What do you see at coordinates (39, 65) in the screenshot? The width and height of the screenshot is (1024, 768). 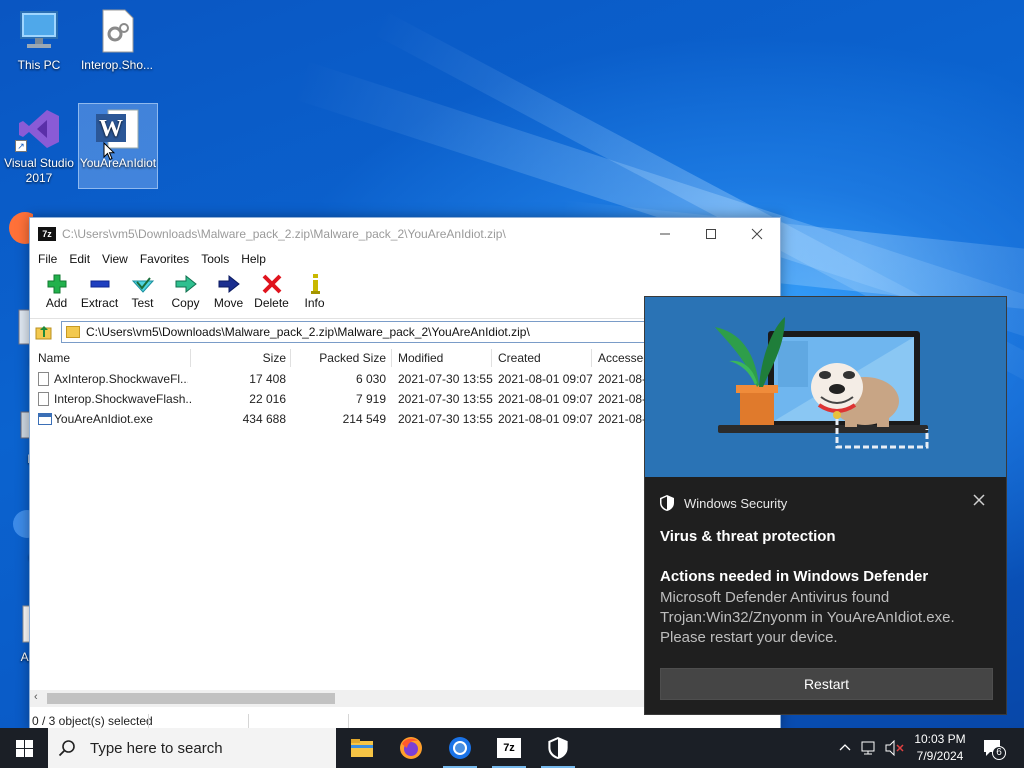 I see `desktop-icon-label: This PC` at bounding box center [39, 65].